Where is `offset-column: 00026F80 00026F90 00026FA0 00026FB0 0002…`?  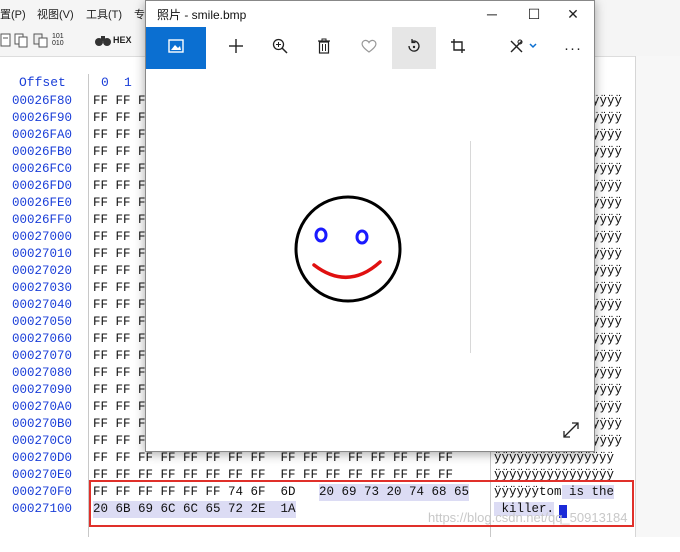 offset-column: 00026F80 00026F90 00026FA0 00026FB0 0002… is located at coordinates (43, 305).